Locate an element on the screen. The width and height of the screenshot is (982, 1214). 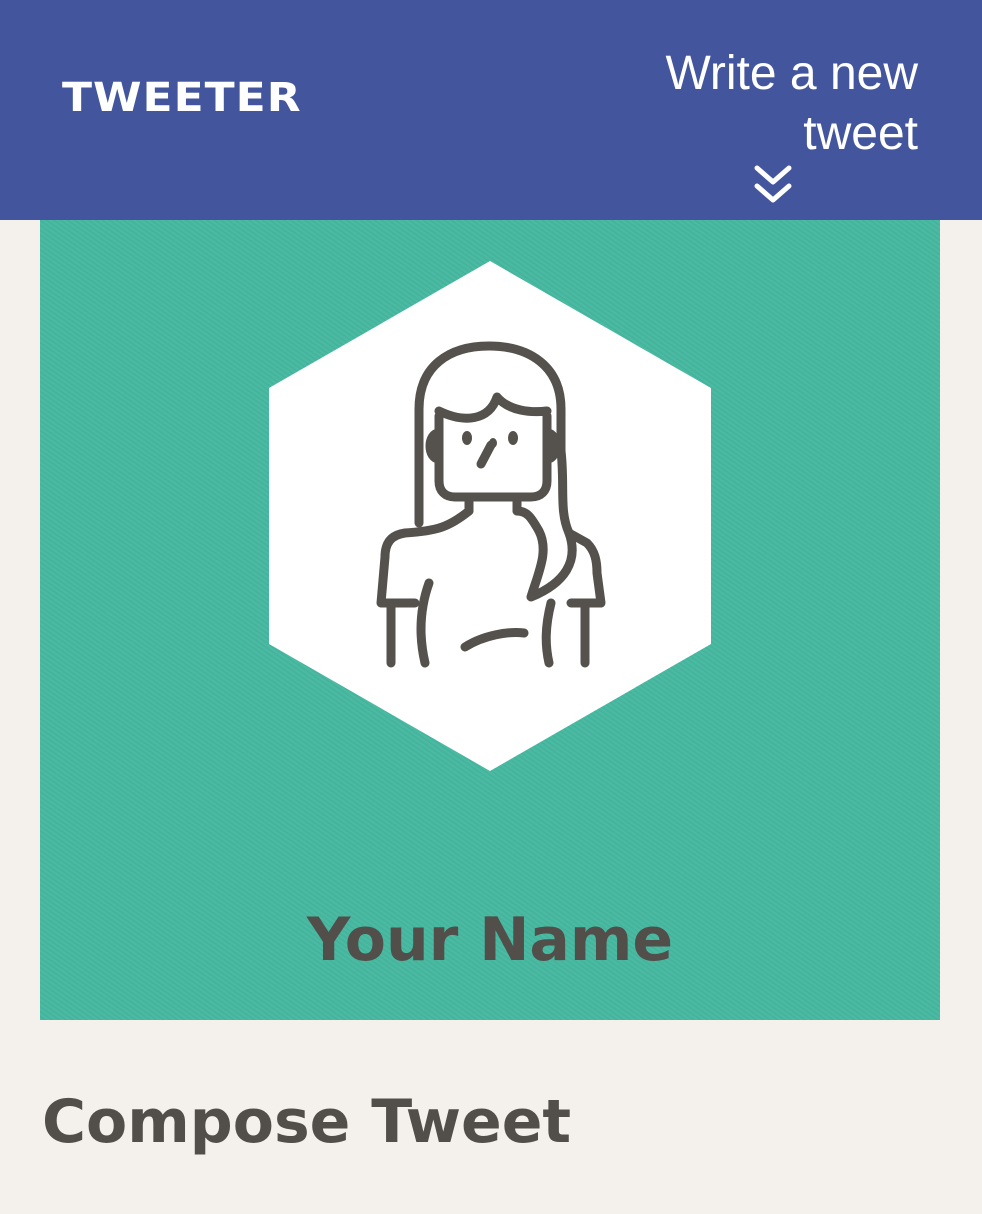
compose-tweet-heading: Compose Tweet is located at coordinates (307, 1122).